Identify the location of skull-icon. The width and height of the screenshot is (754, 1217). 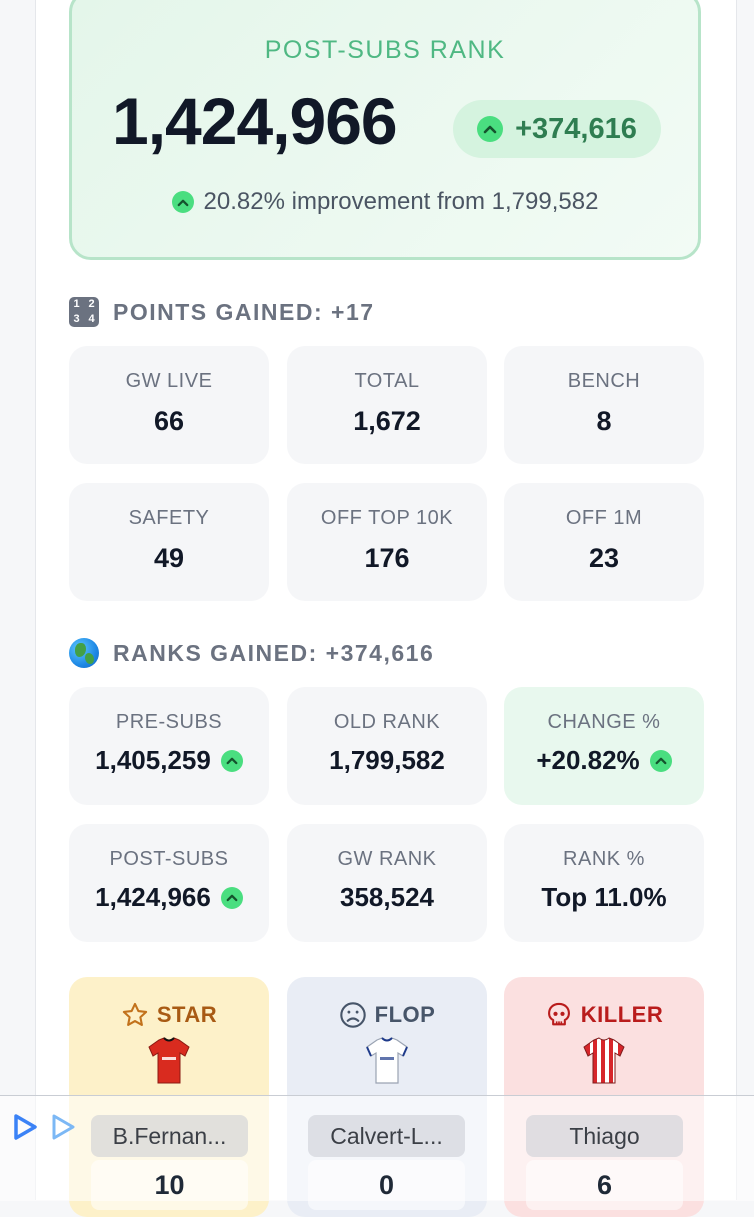
(558, 1014).